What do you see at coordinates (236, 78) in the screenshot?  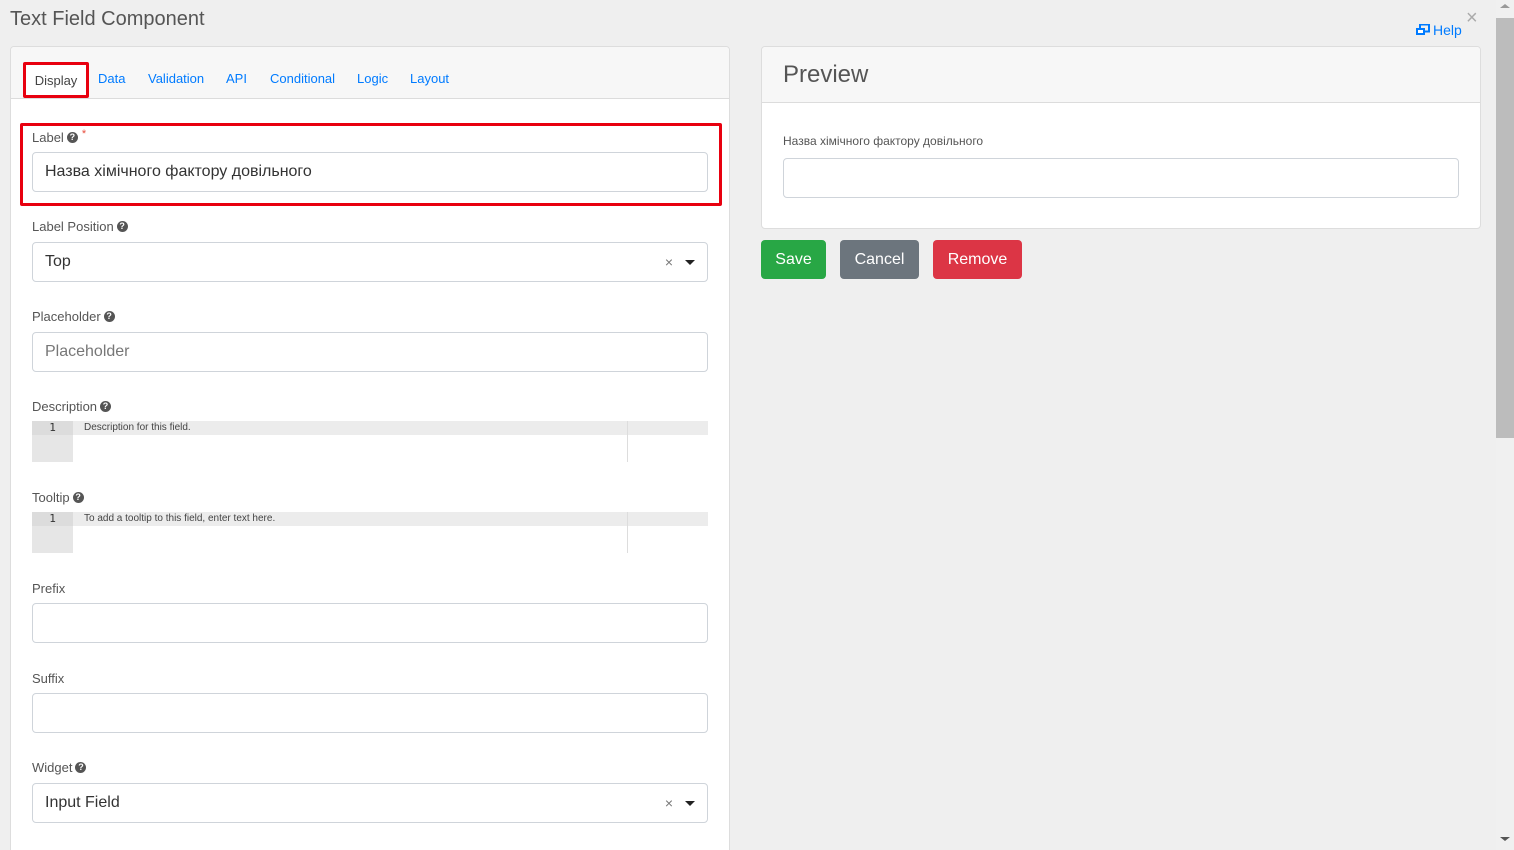 I see `tab-api: API` at bounding box center [236, 78].